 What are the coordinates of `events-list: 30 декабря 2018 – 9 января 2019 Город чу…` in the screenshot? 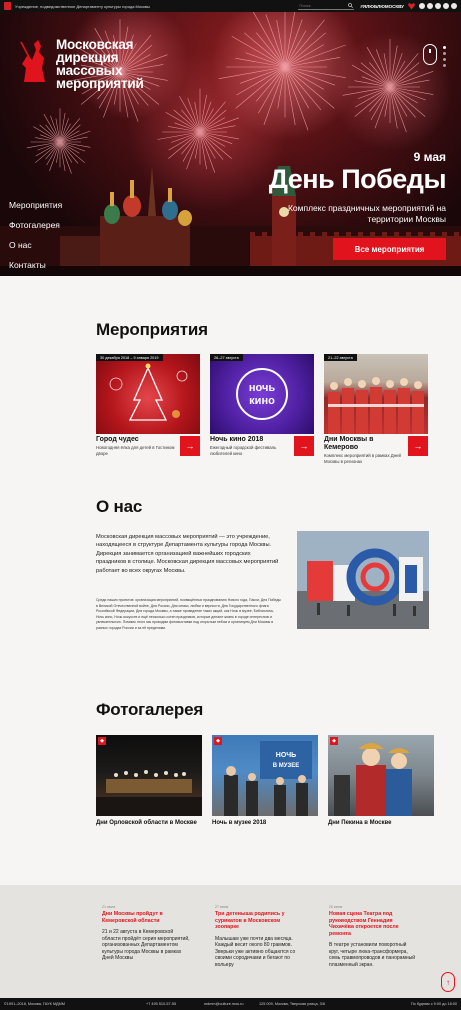 It's located at (262, 409).